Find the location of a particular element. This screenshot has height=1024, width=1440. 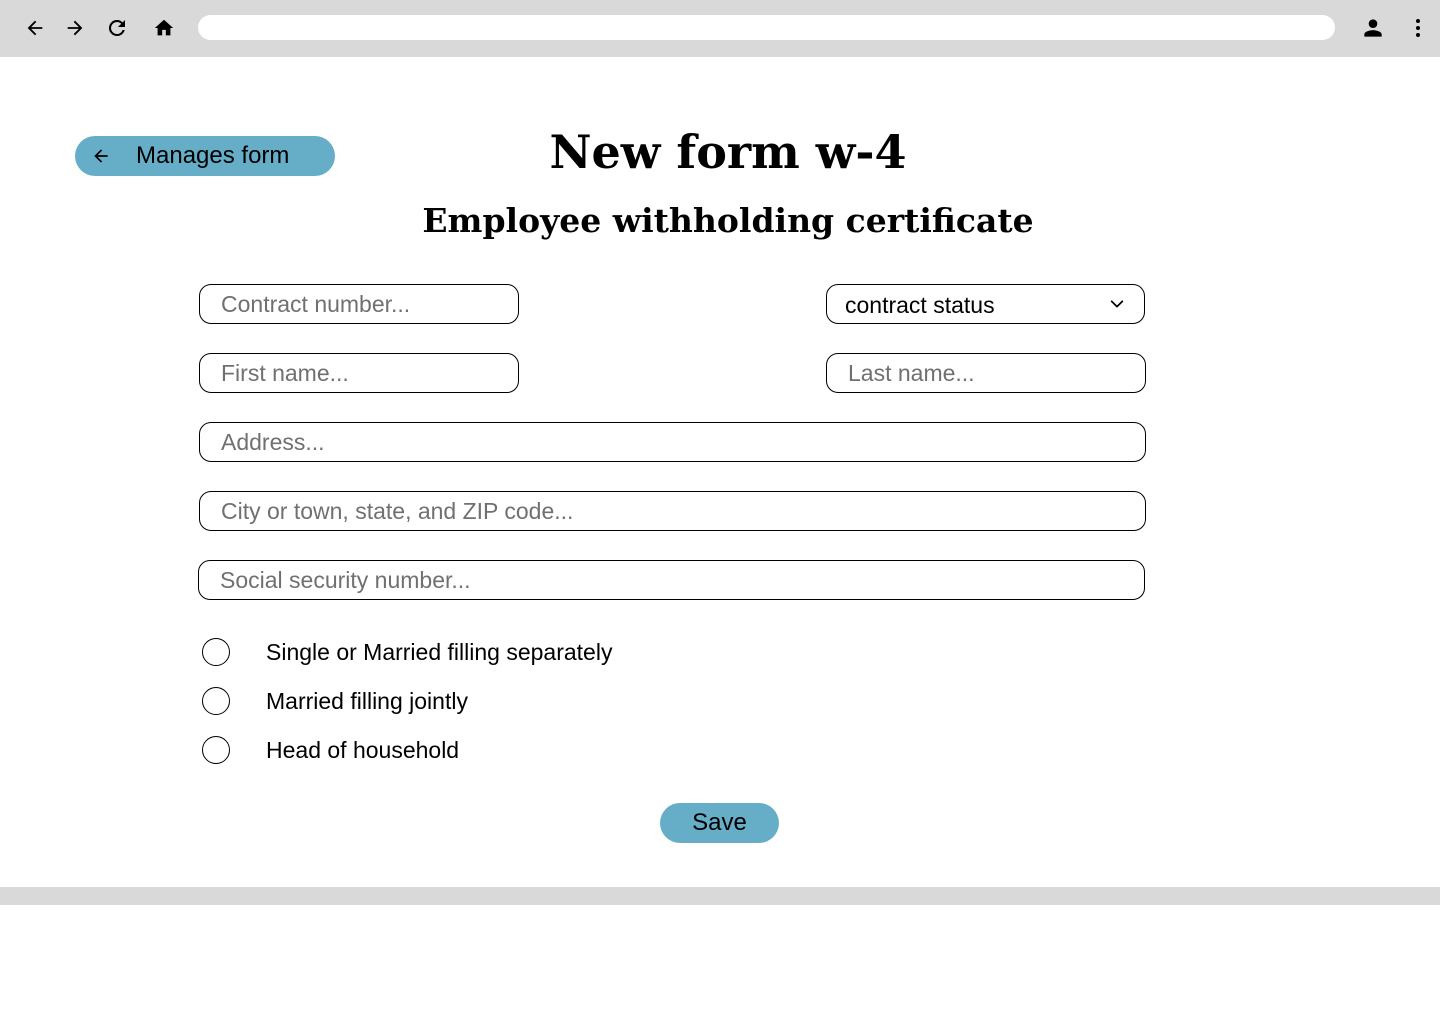

browser-toolbar is located at coordinates (720, 28).